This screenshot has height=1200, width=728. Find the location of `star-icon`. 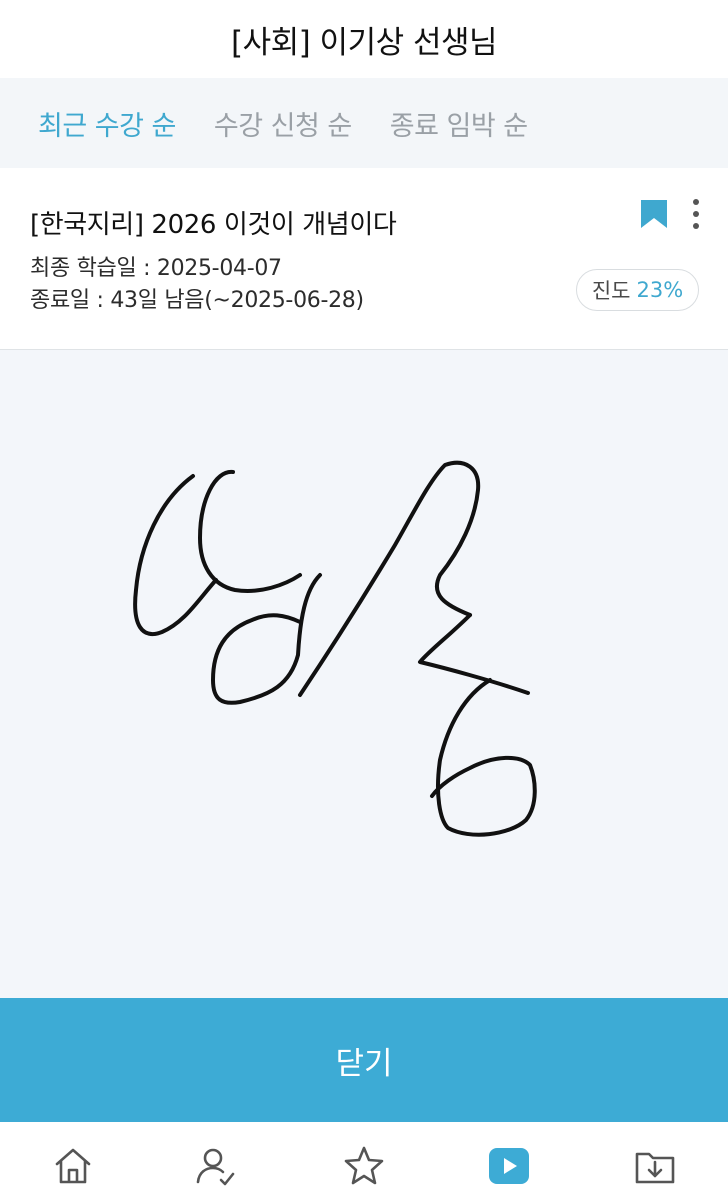

star-icon is located at coordinates (364, 1166).